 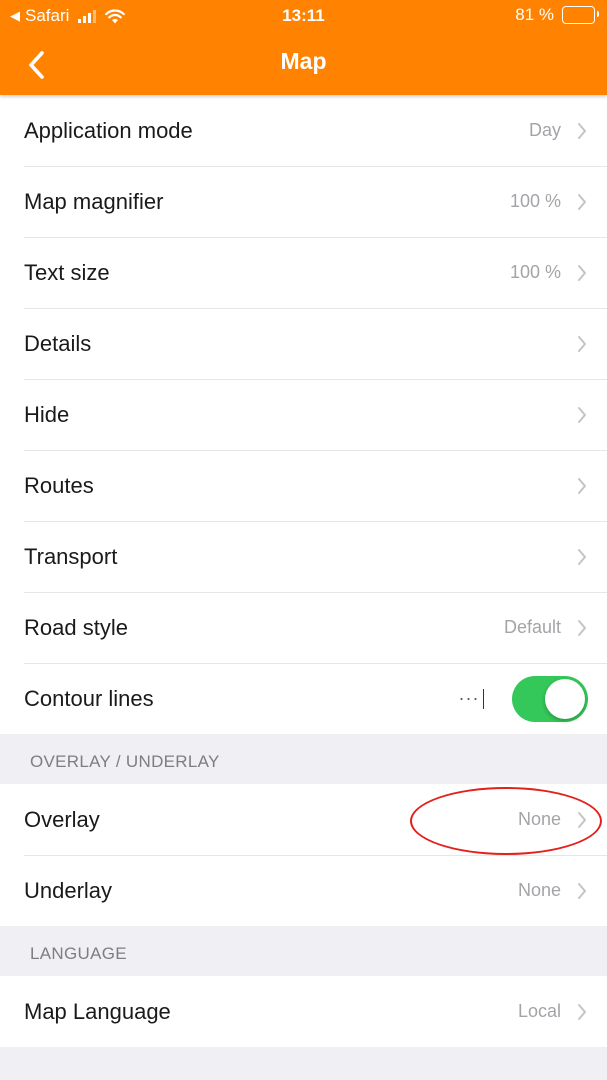 What do you see at coordinates (59, 485) in the screenshot?
I see `row-label: Routes` at bounding box center [59, 485].